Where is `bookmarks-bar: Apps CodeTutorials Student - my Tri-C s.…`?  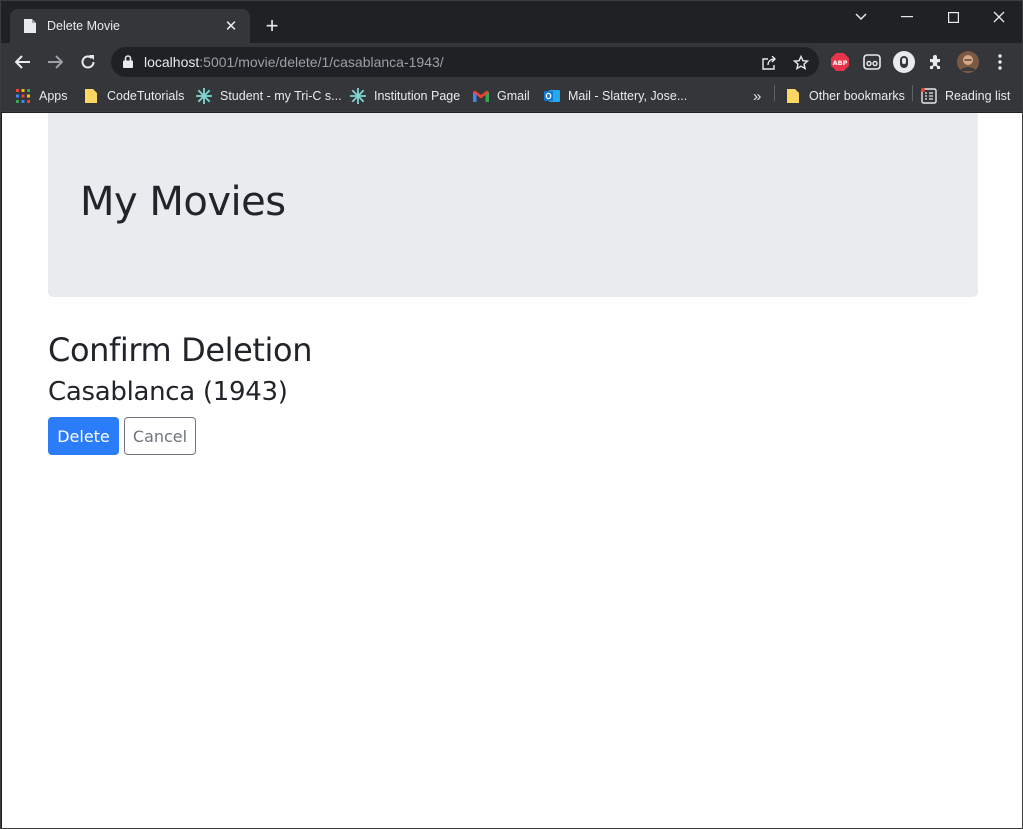
bookmarks-bar: Apps CodeTutorials Student - my Tri-C s.… is located at coordinates (511, 96).